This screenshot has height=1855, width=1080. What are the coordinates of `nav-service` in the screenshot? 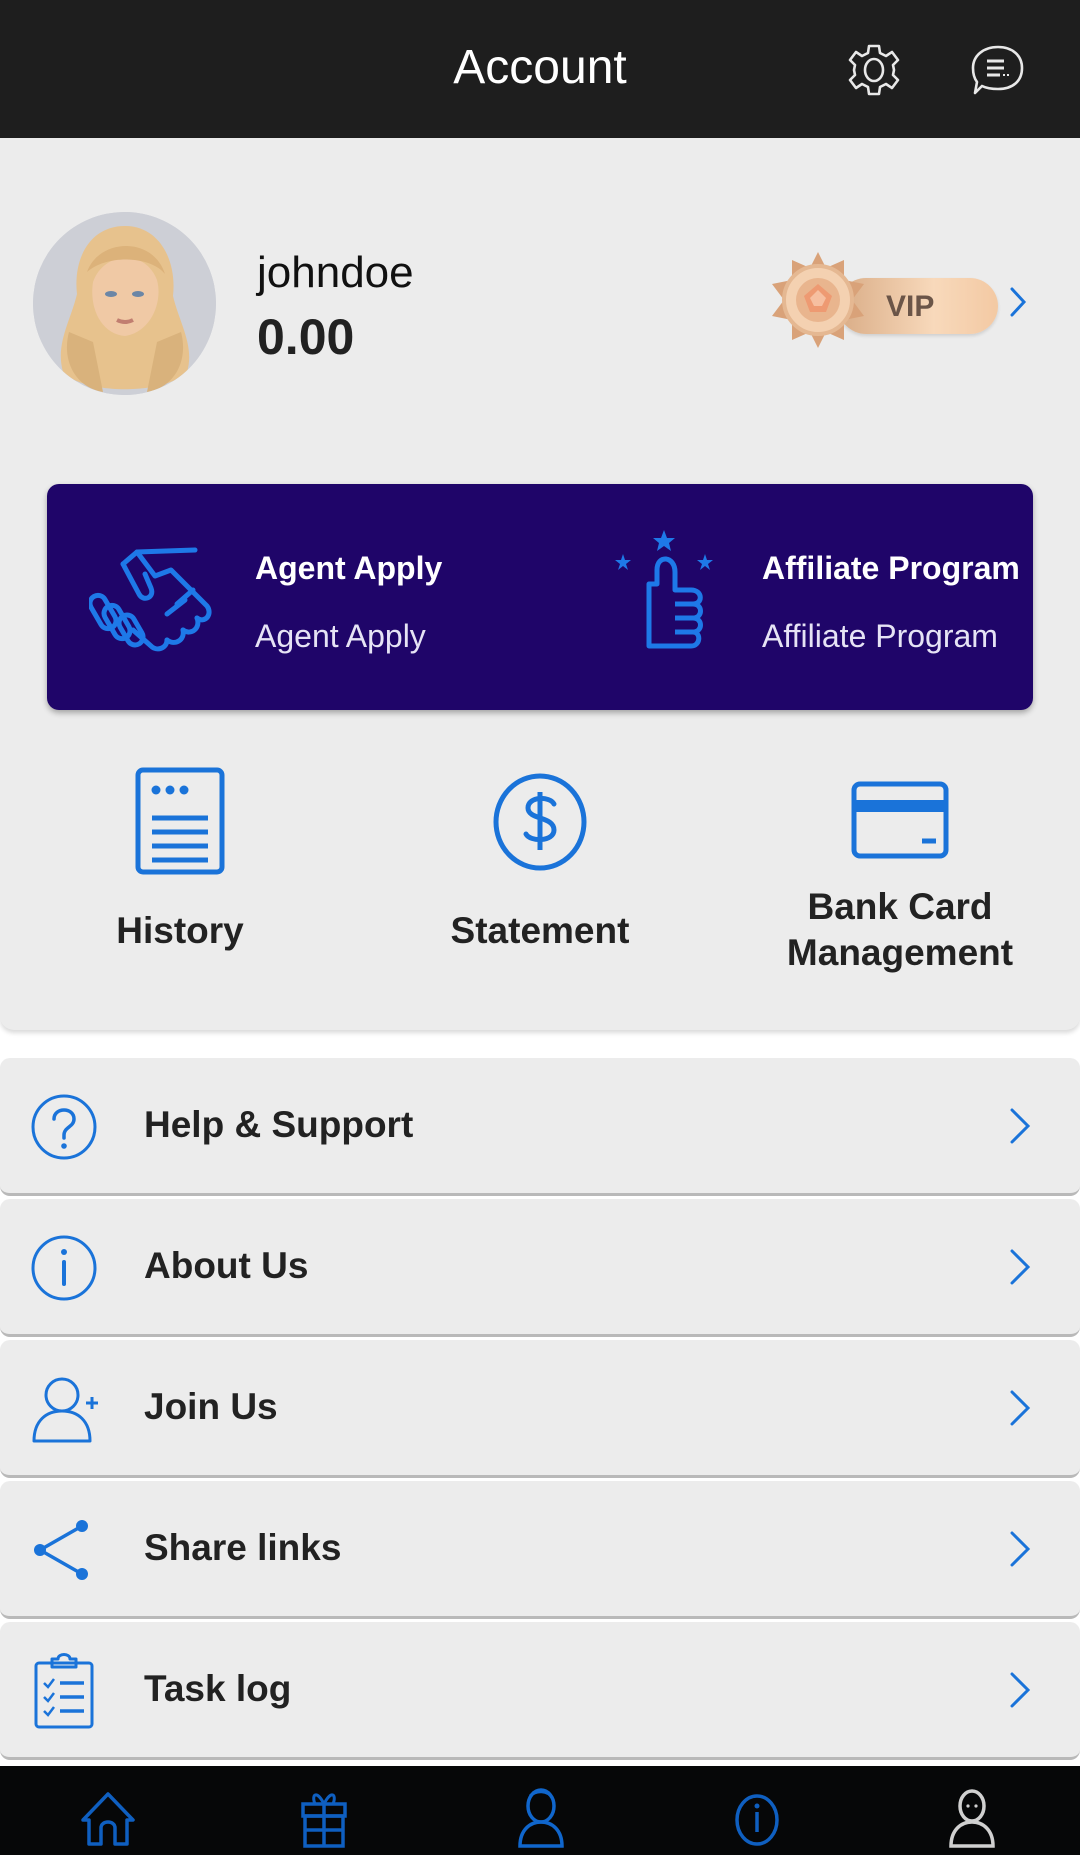 It's located at (541, 1817).